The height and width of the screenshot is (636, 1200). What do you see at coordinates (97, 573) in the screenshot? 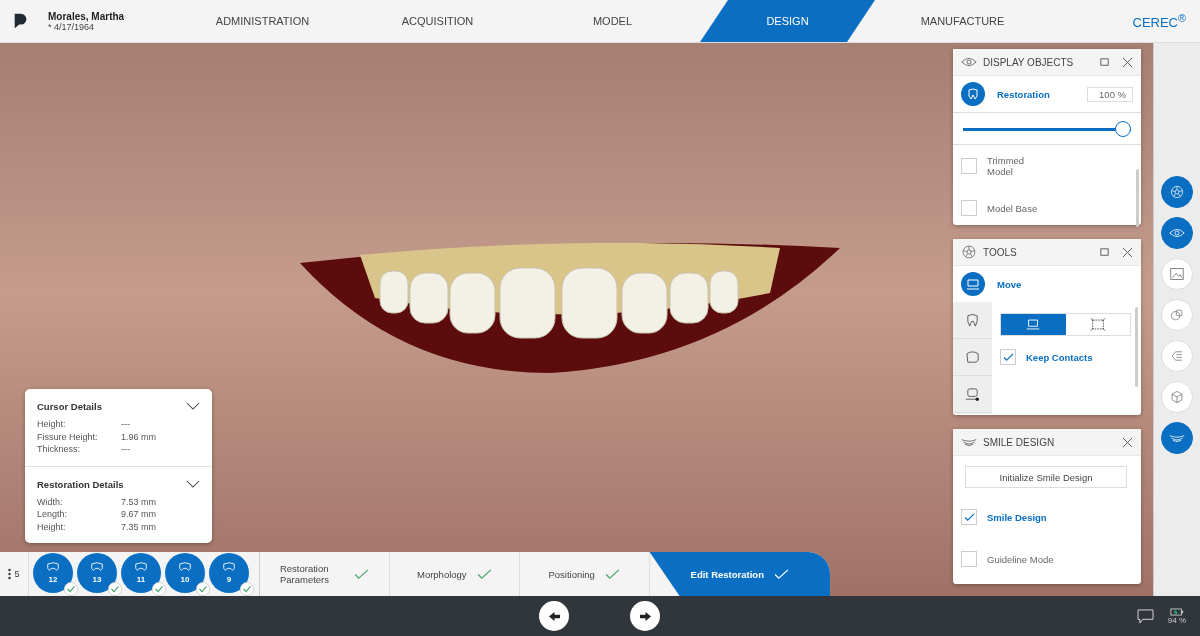
I see `tooth-button: 13` at bounding box center [97, 573].